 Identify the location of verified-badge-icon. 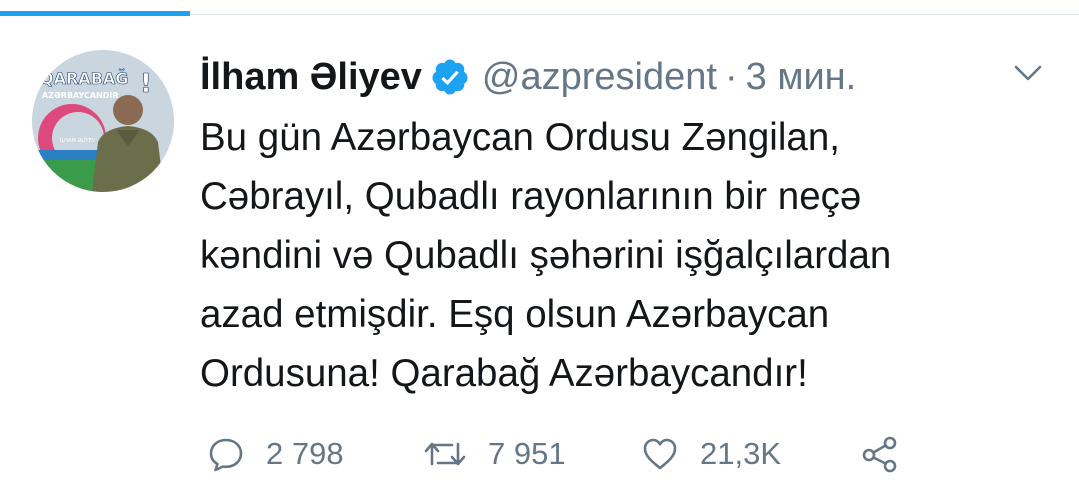
(450, 77).